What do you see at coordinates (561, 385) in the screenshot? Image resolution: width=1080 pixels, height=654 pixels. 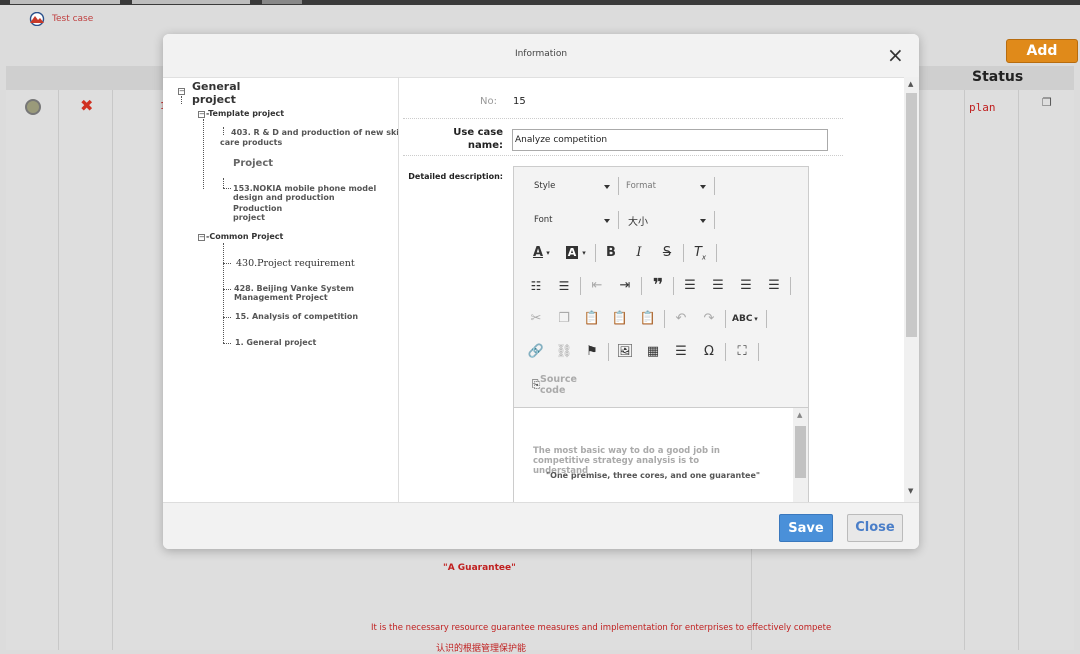 I see `source-code-button: Source code` at bounding box center [561, 385].